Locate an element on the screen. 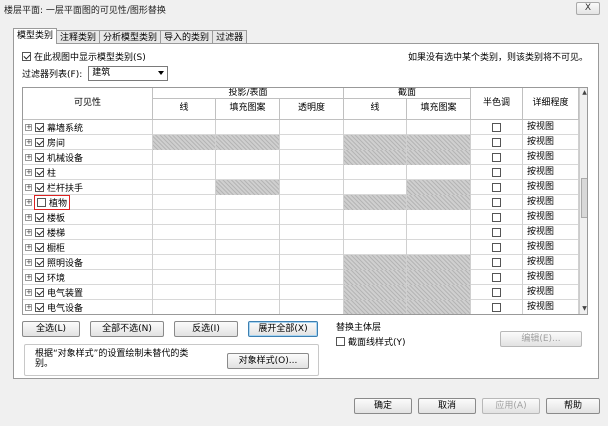  table-row: + 环境 按视图 is located at coordinates (301, 277).